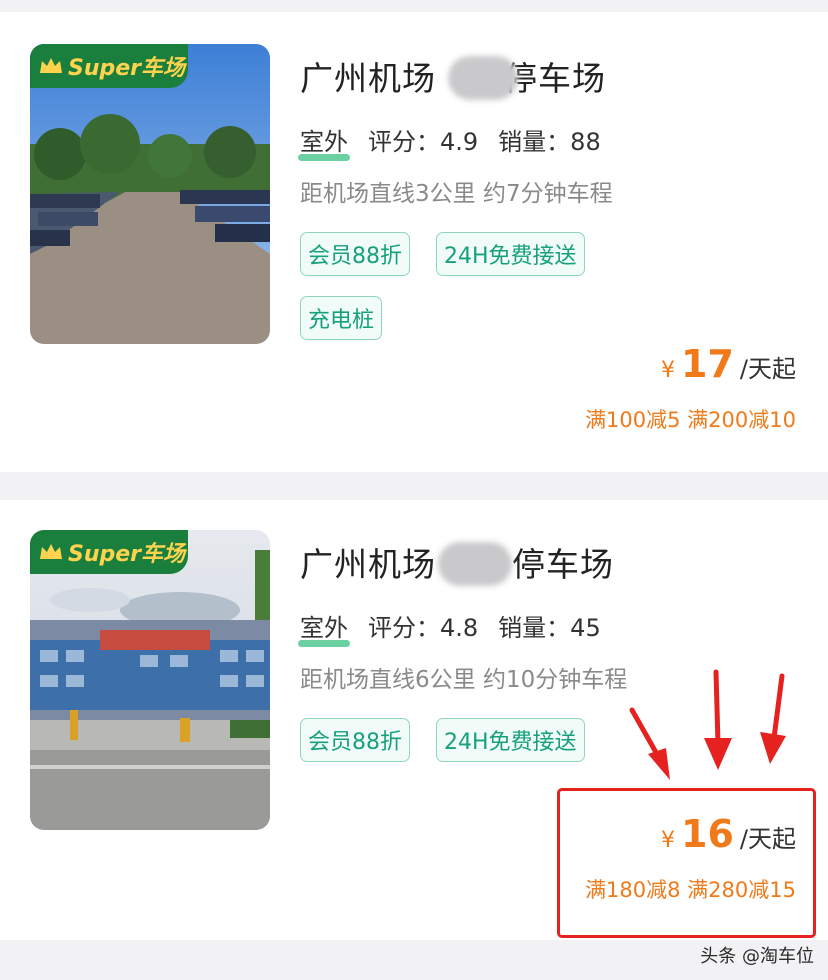 This screenshot has width=828, height=980. What do you see at coordinates (423, 628) in the screenshot?
I see `rating: 评分：4.8` at bounding box center [423, 628].